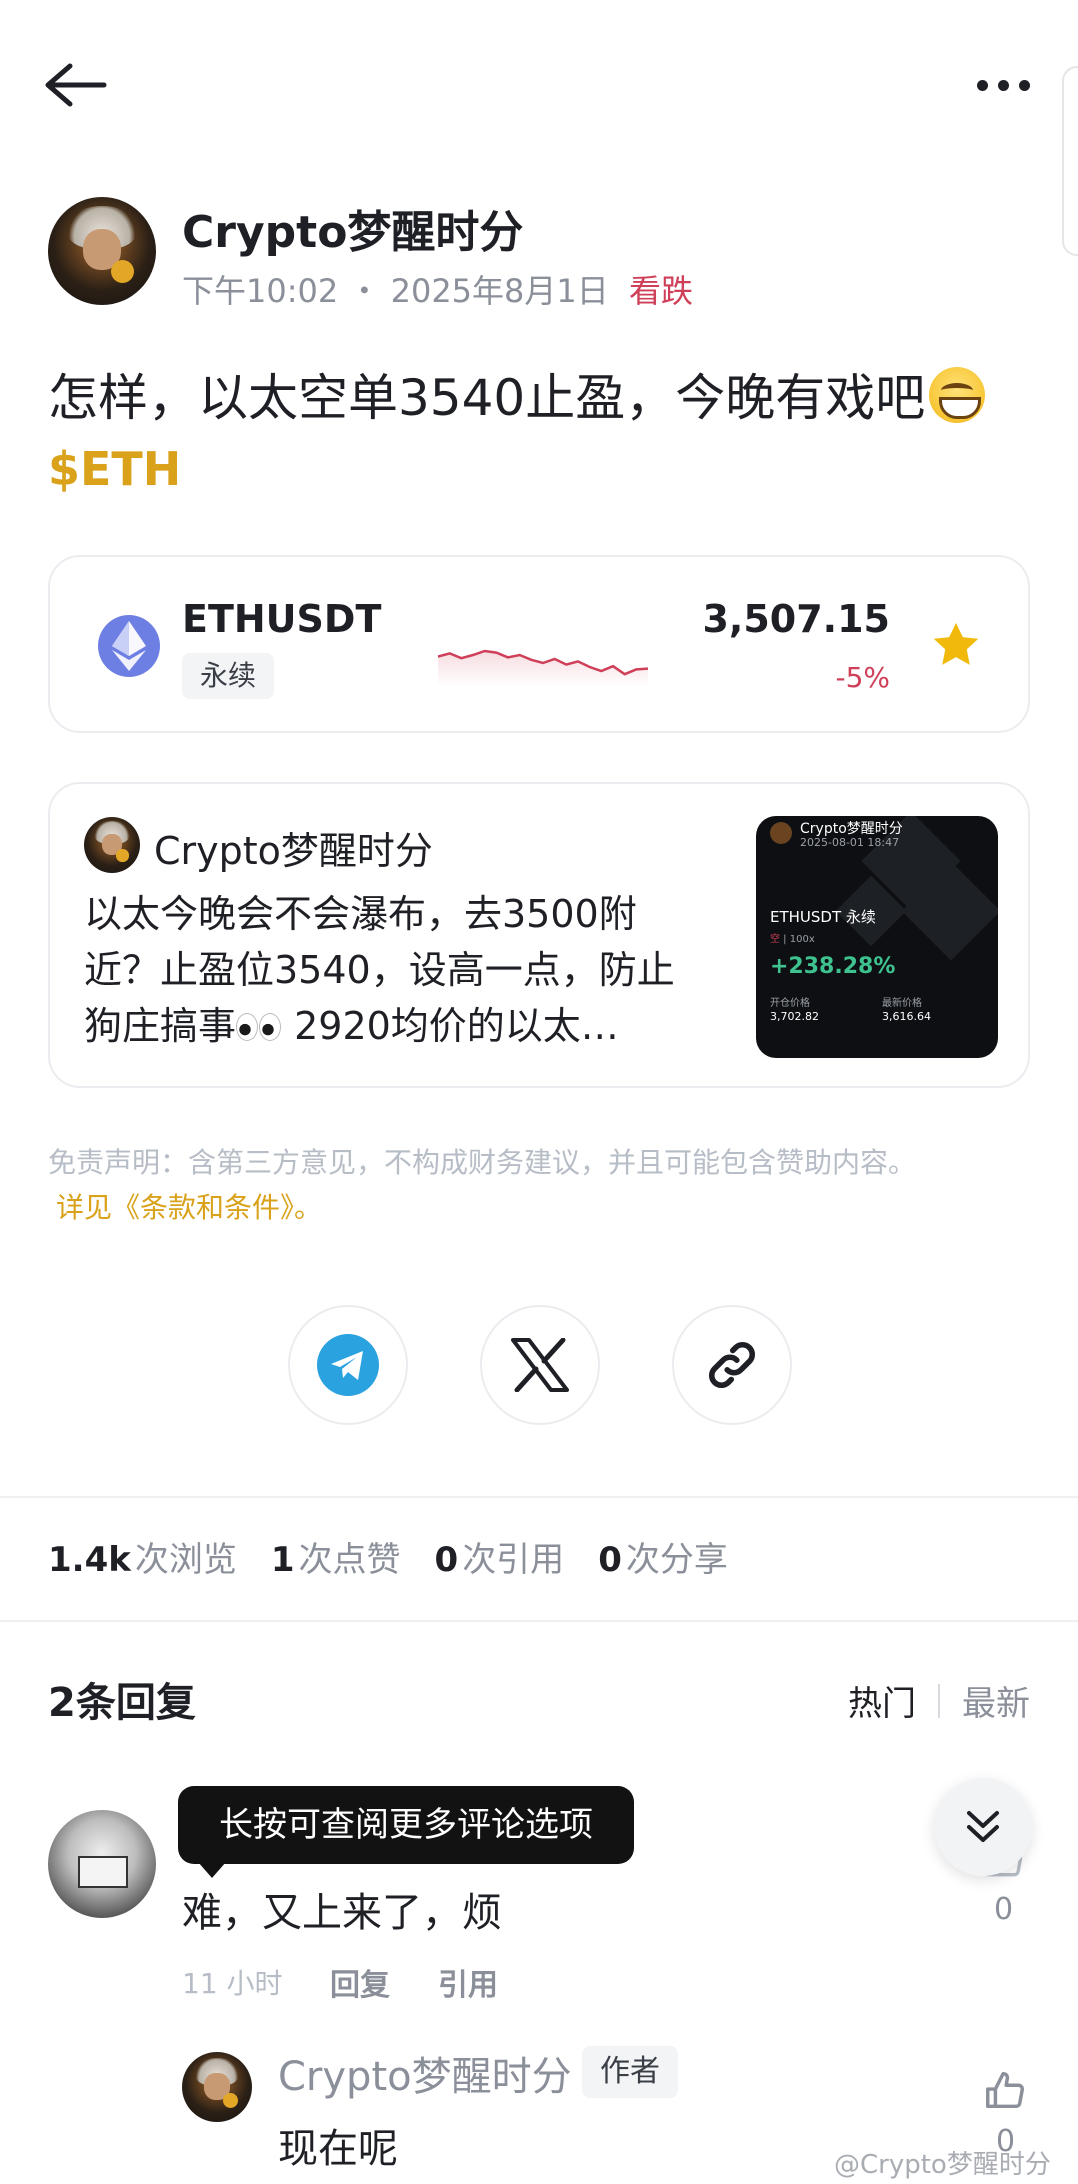 The image size is (1078, 2184). What do you see at coordinates (1003, 85) in the screenshot?
I see `more-options-button` at bounding box center [1003, 85].